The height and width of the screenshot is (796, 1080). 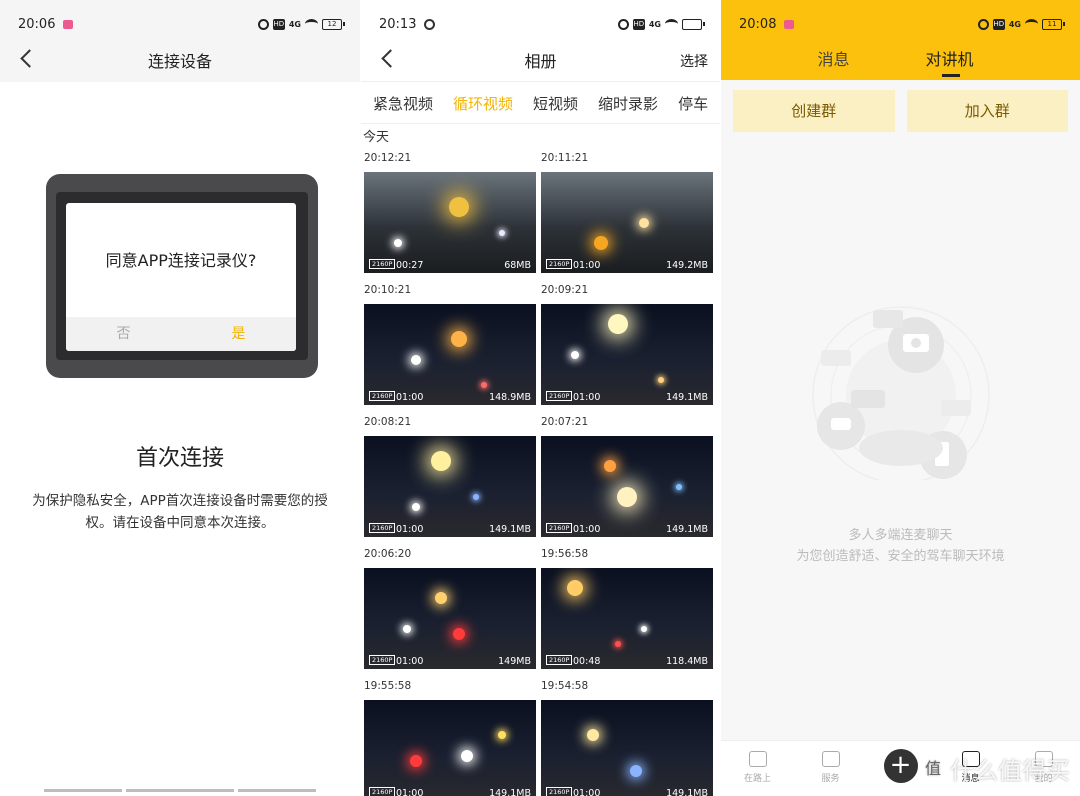 What do you see at coordinates (301, 24) in the screenshot?
I see `status-icons: HD 4G 12` at bounding box center [301, 24].